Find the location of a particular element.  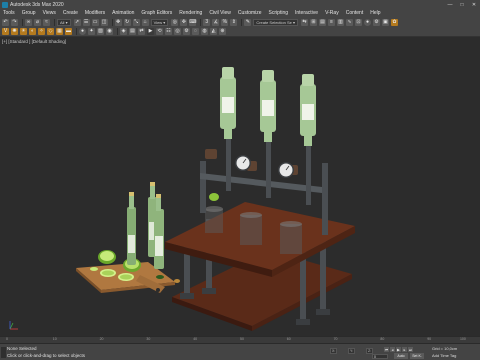

vray-extra-icon: ⊕ is located at coordinates (222, 31).